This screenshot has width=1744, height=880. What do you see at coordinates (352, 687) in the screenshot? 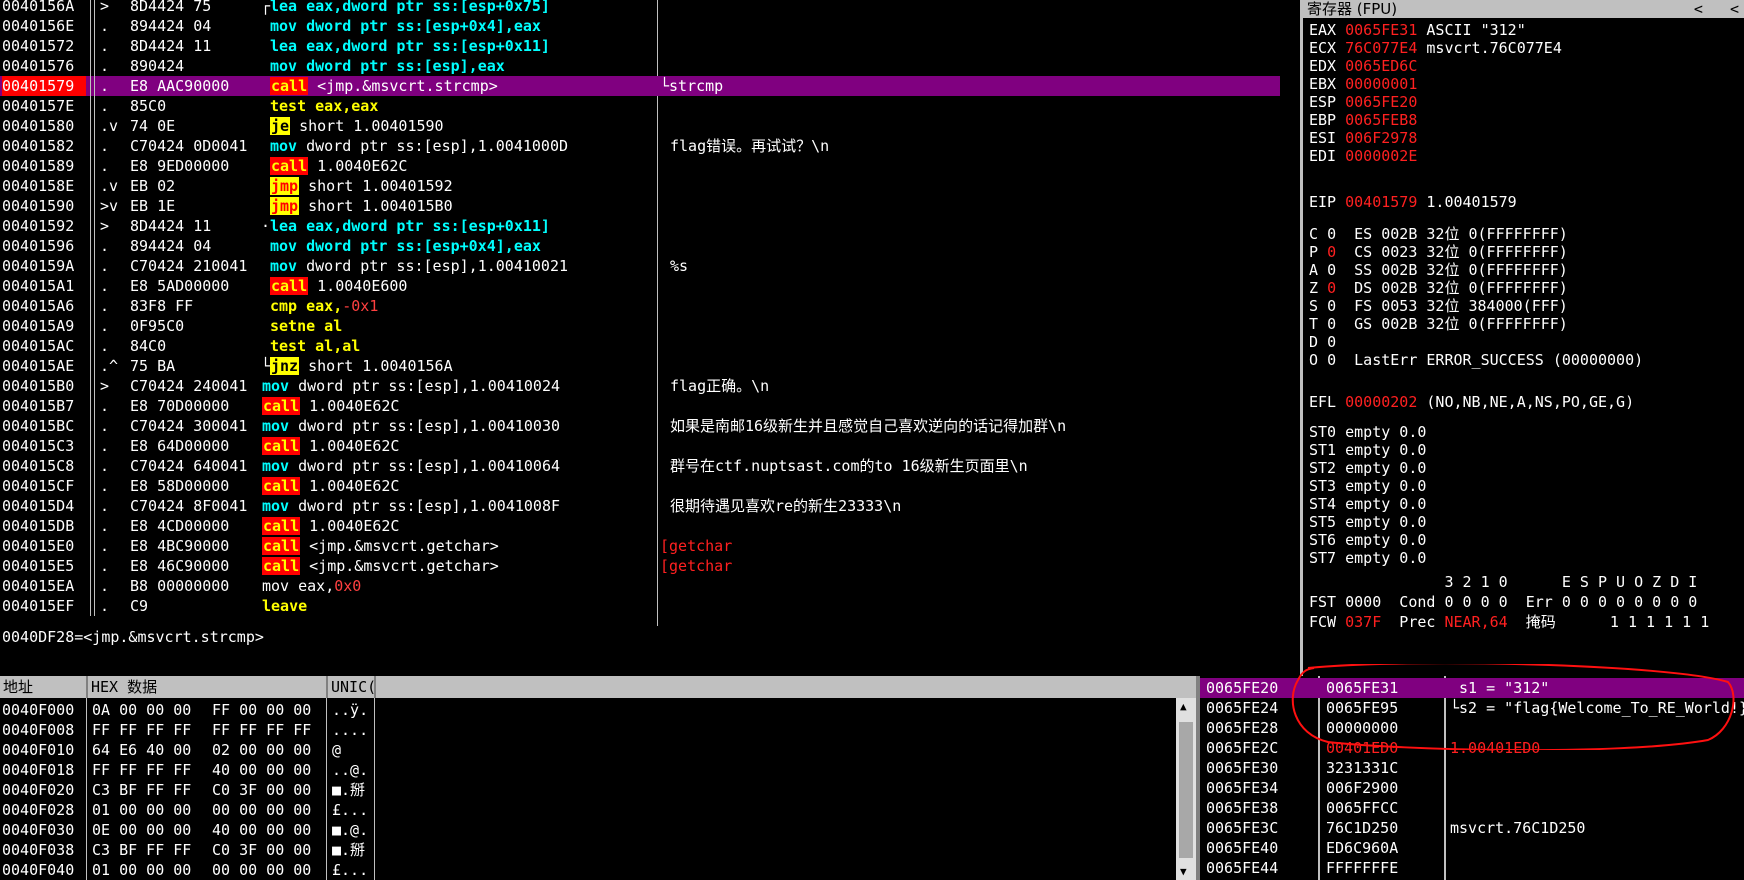
I see `dump-col-unicode: UNIC(` at bounding box center [352, 687].